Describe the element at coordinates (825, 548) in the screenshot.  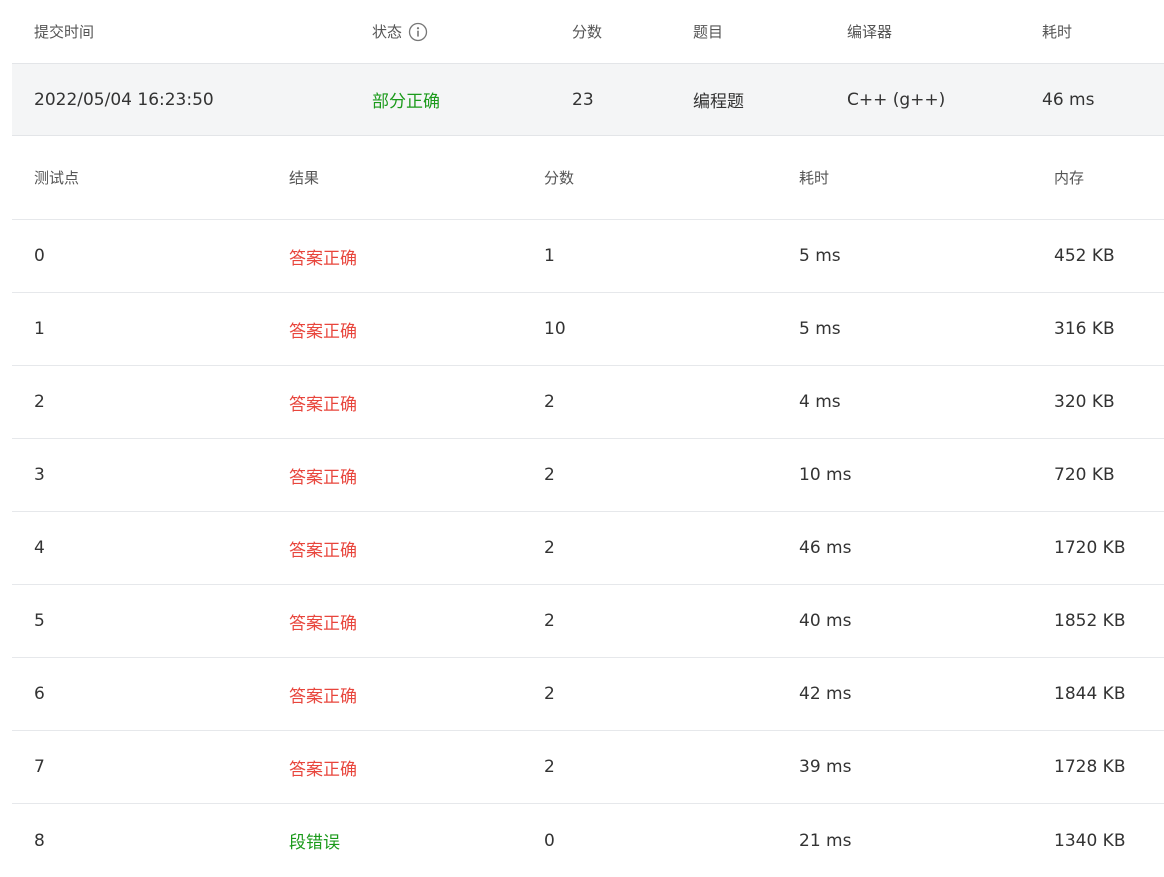
I see `testpoint-duration: 46 ms` at that location.